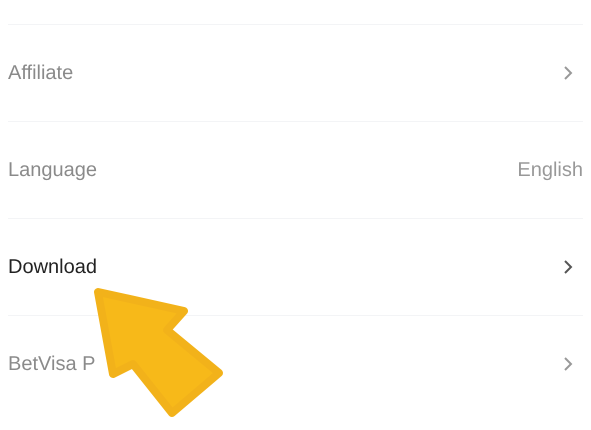 Image resolution: width=591 pixels, height=430 pixels. What do you see at coordinates (41, 73) in the screenshot?
I see `setting-label: Affiliate` at bounding box center [41, 73].